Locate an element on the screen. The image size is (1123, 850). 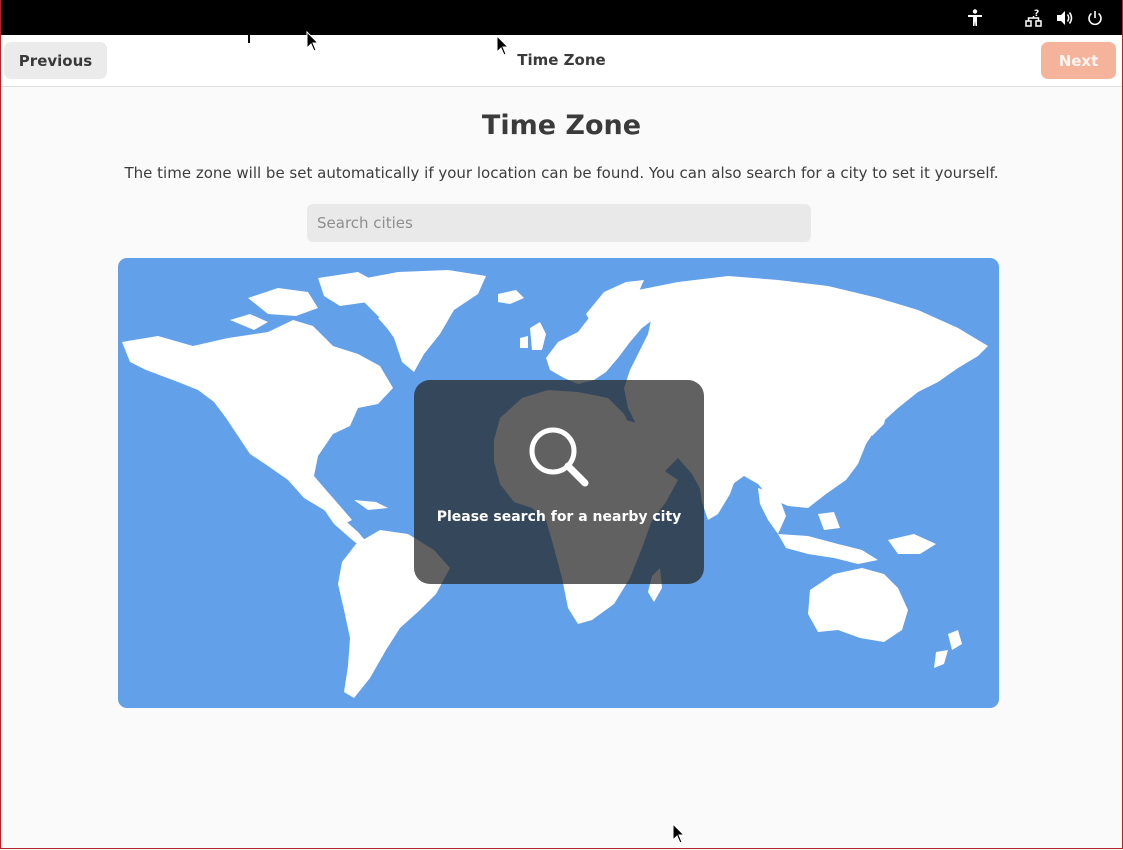
network-icon: ? is located at coordinates (1034, 18).